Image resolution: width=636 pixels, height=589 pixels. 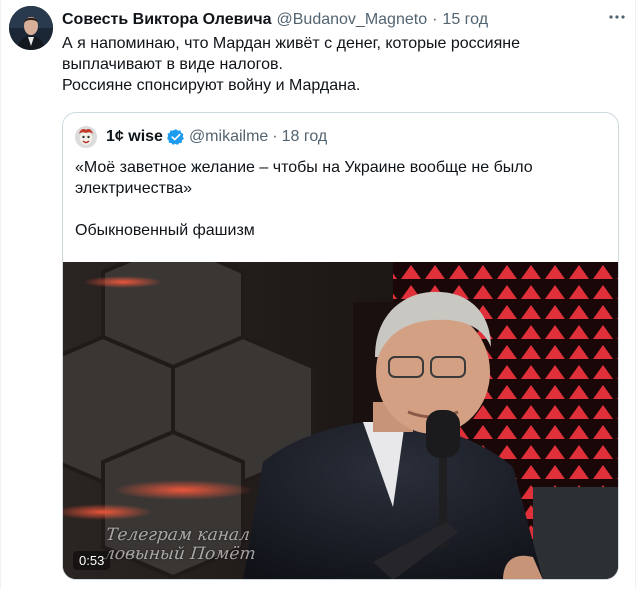 I want to click on tweet-text-line: Россияне спонсируют войну и Мардана., so click(x=211, y=85).